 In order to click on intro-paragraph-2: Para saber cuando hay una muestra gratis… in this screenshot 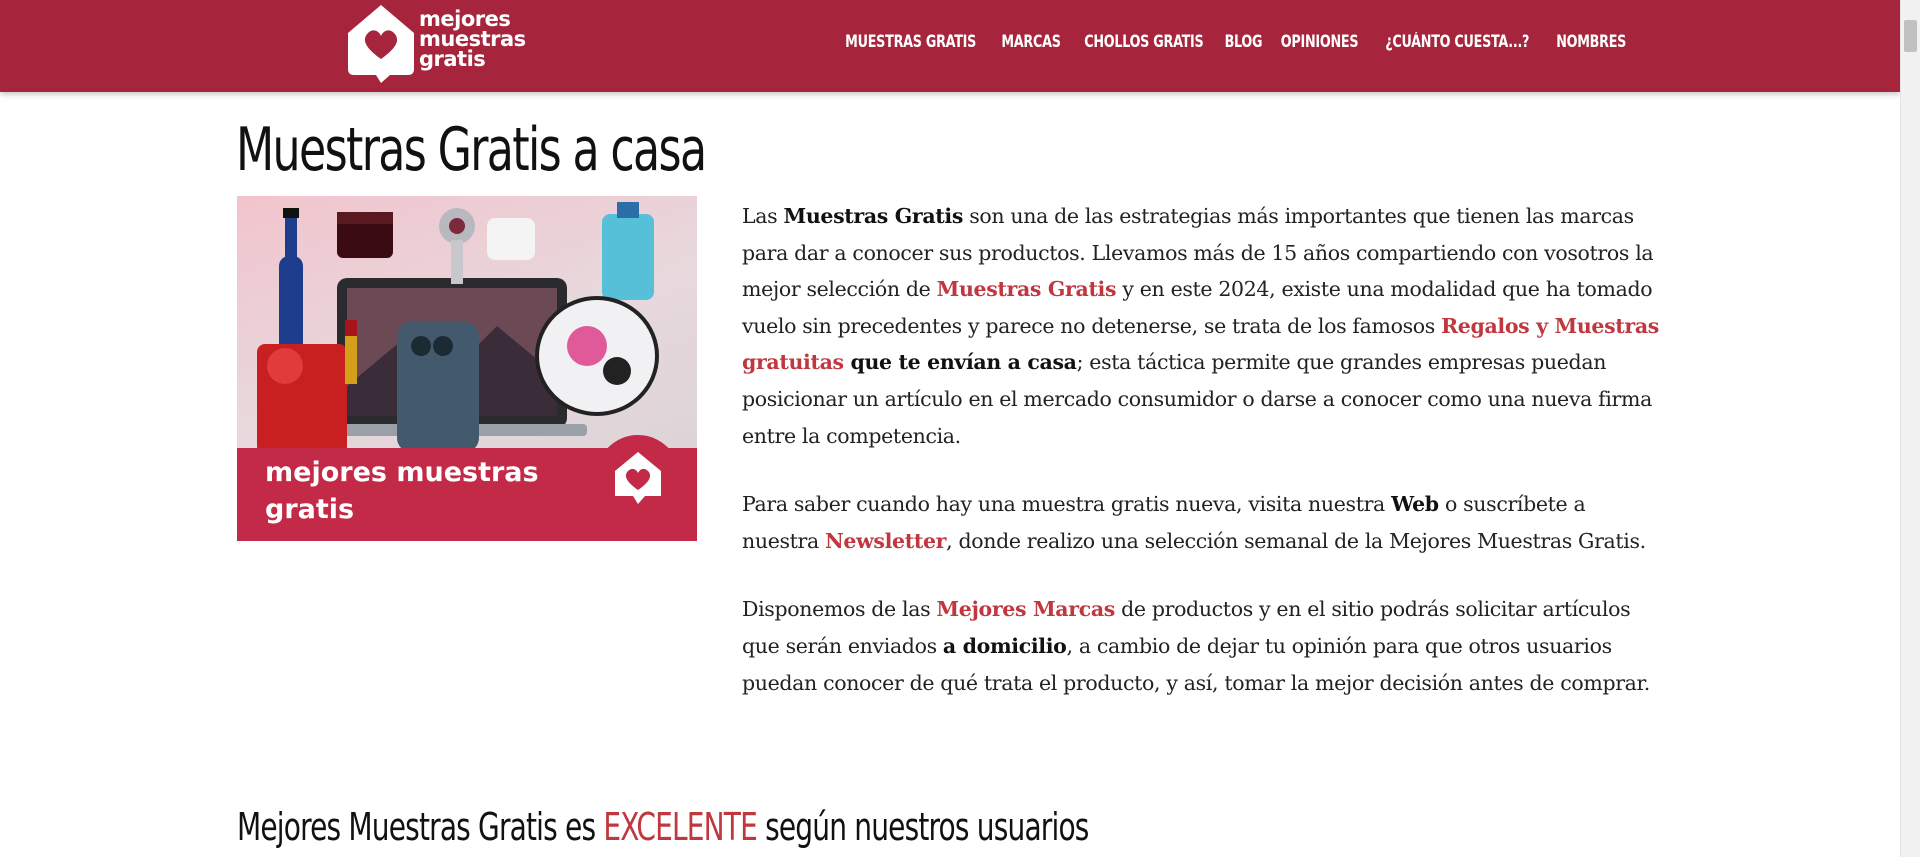, I will do `click(1194, 522)`.